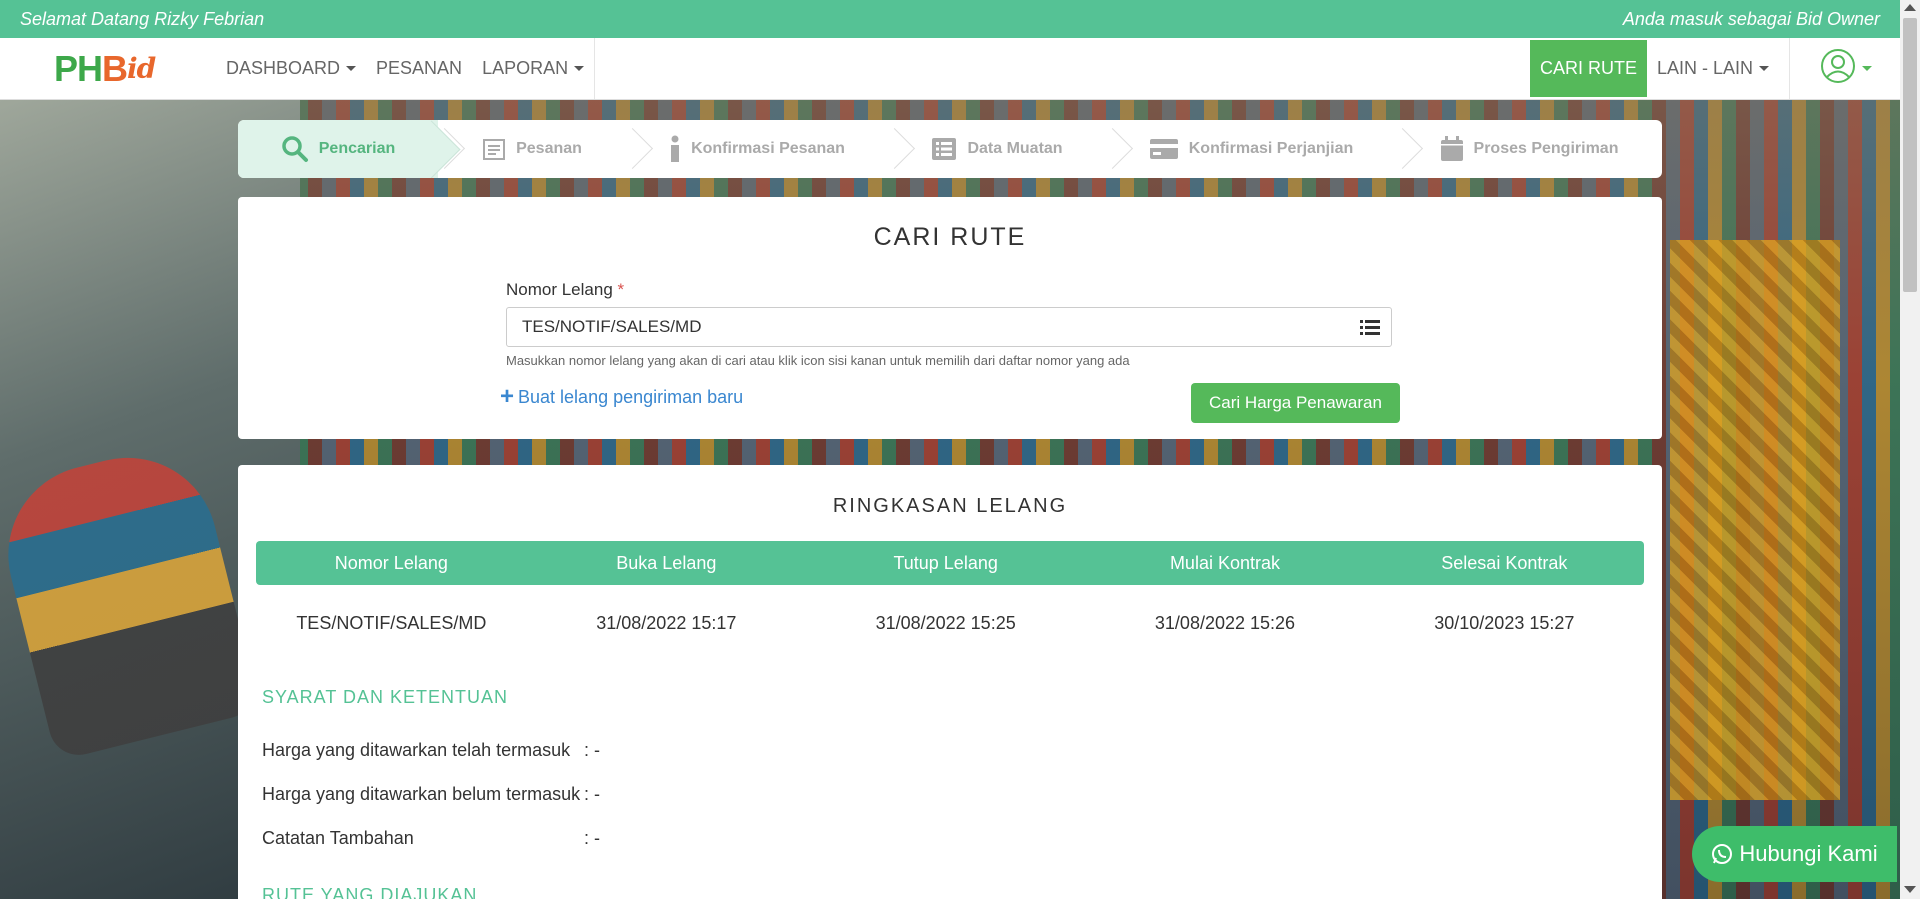  What do you see at coordinates (1546, 148) in the screenshot?
I see `wizard-step-label: Proses Pengiriman` at bounding box center [1546, 148].